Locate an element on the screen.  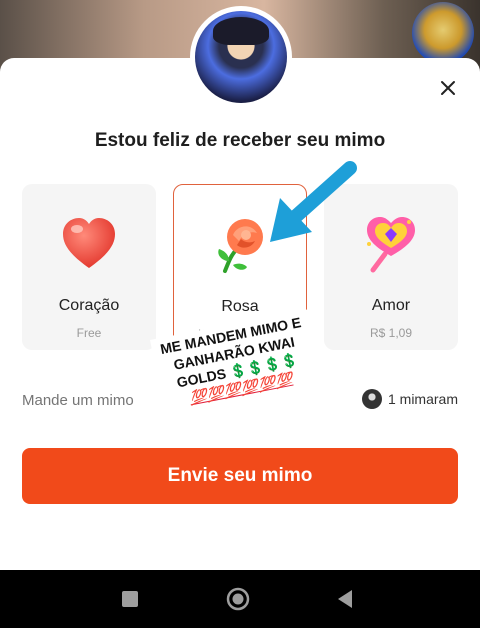
square-icon is located at coordinates (130, 599).